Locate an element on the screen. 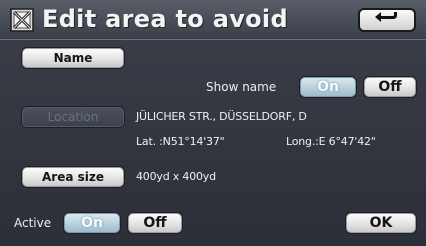  back-button is located at coordinates (387, 20).